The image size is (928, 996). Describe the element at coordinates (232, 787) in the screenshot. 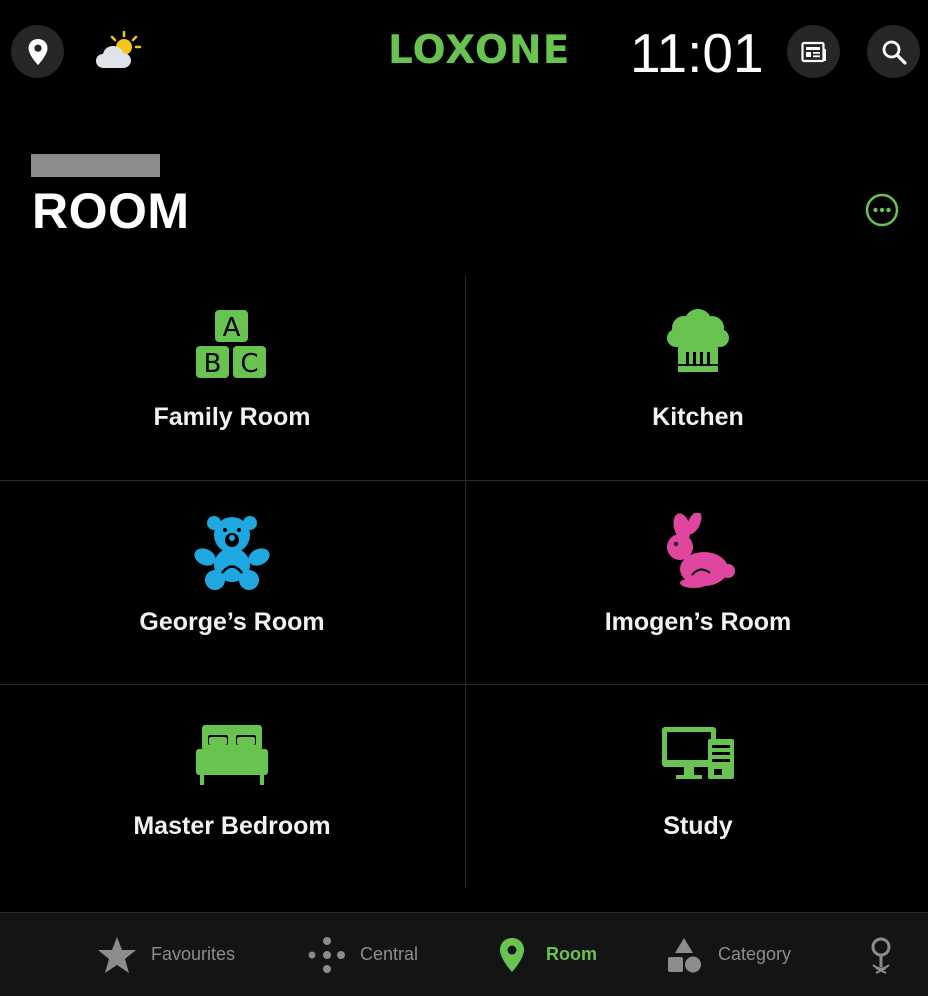

I see `room-tile-master-bedroom: Master Bedroom` at that location.